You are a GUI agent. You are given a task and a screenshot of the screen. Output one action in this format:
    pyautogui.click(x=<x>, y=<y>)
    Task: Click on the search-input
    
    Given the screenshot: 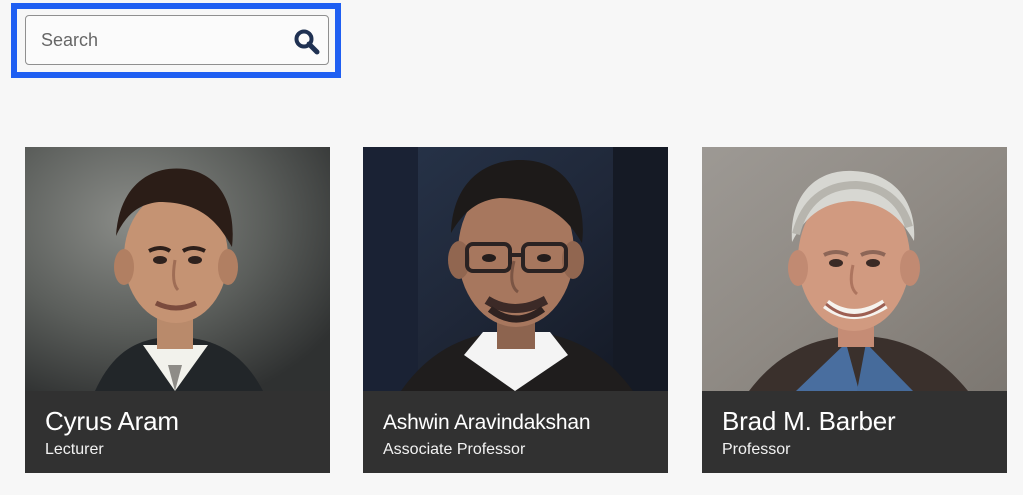 What is the action you would take?
    pyautogui.click(x=166, y=40)
    